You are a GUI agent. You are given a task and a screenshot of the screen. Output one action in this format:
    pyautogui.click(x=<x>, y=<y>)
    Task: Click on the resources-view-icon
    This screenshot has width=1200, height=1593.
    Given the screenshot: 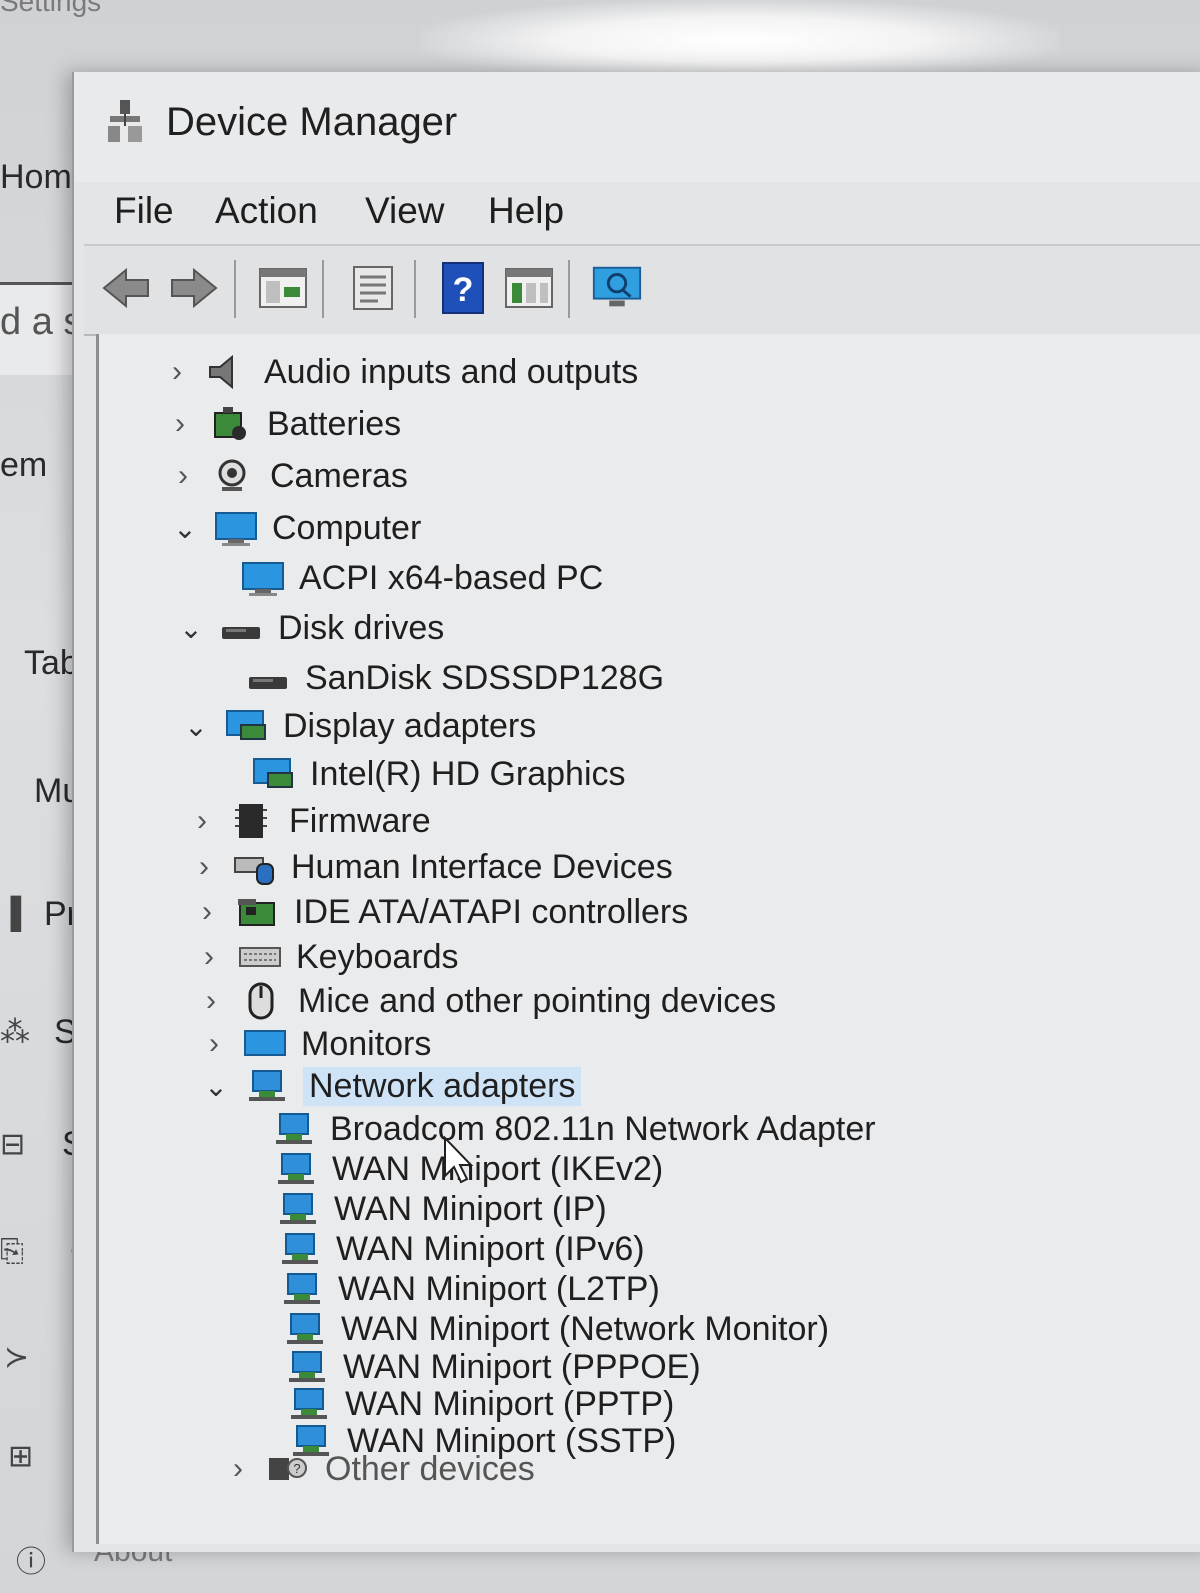 What is the action you would take?
    pyautogui.click(x=529, y=288)
    